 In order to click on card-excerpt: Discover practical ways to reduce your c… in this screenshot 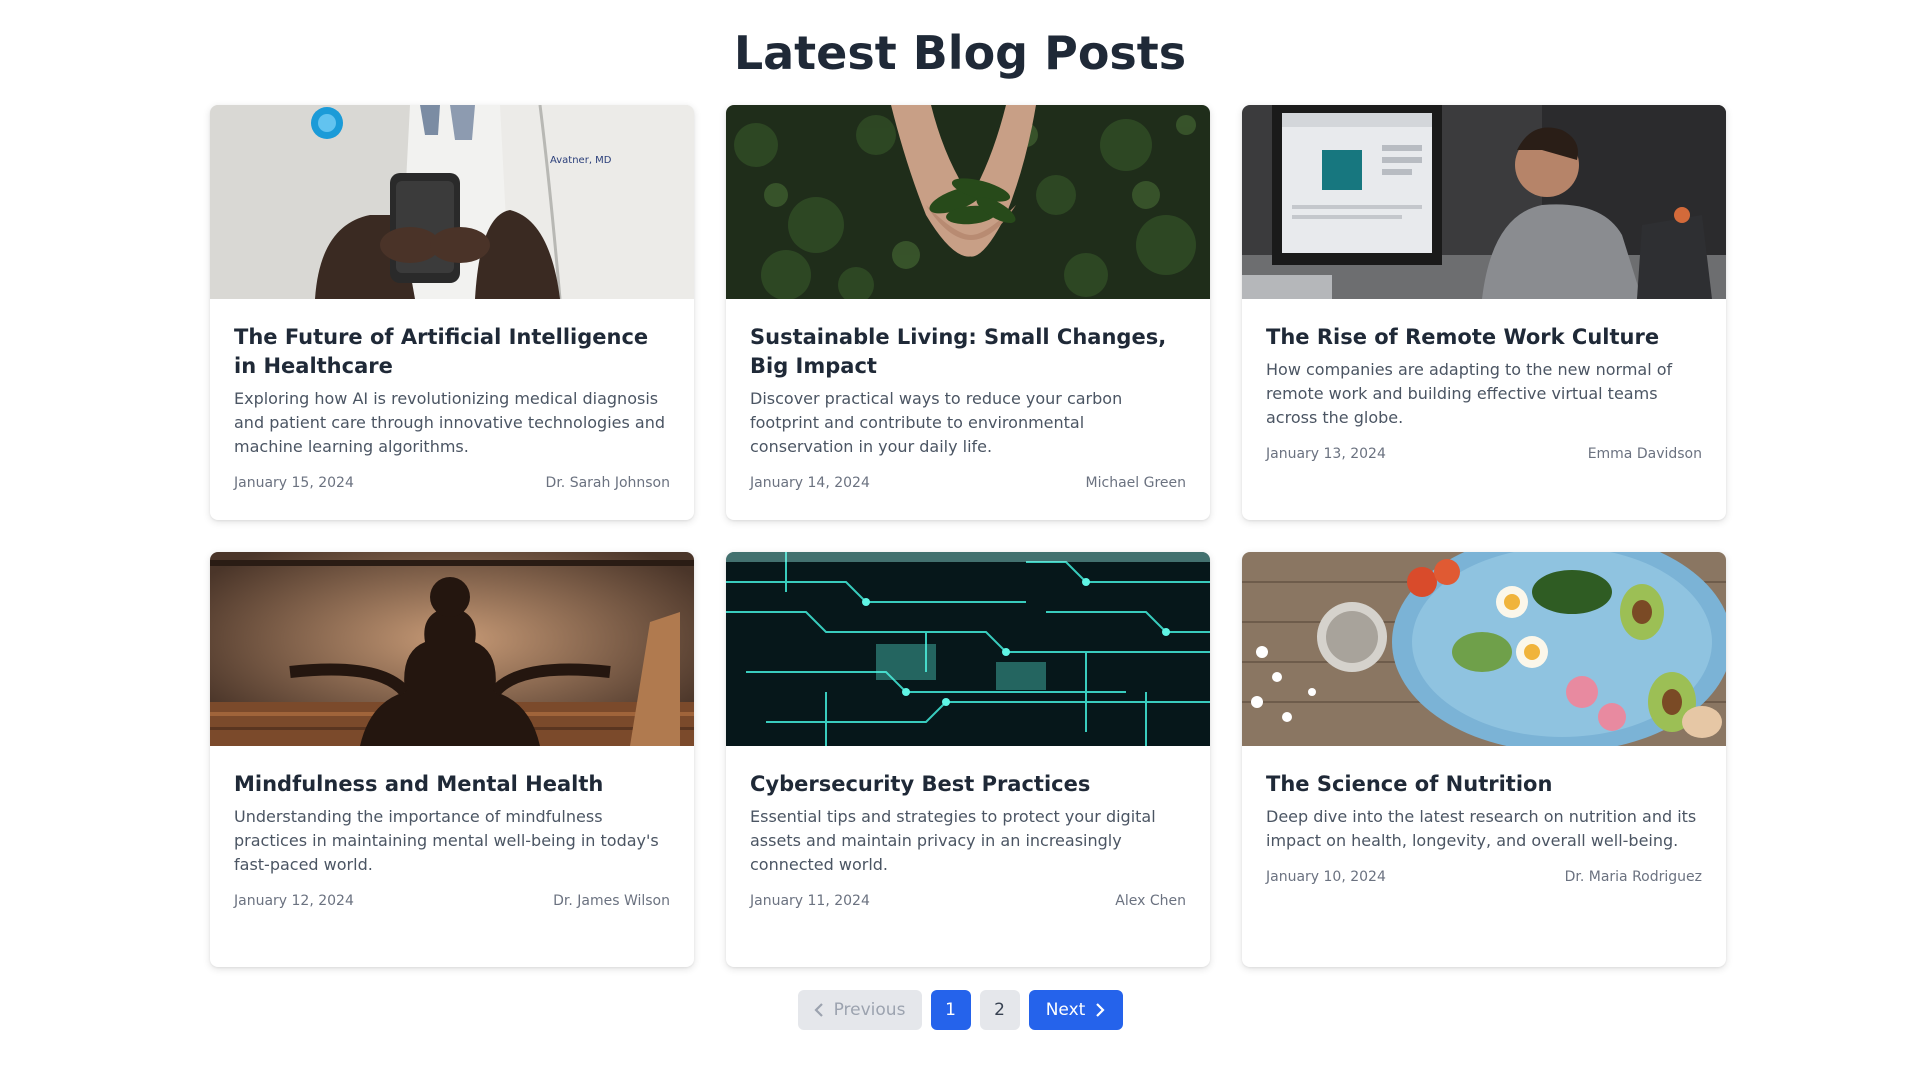, I will do `click(936, 422)`.